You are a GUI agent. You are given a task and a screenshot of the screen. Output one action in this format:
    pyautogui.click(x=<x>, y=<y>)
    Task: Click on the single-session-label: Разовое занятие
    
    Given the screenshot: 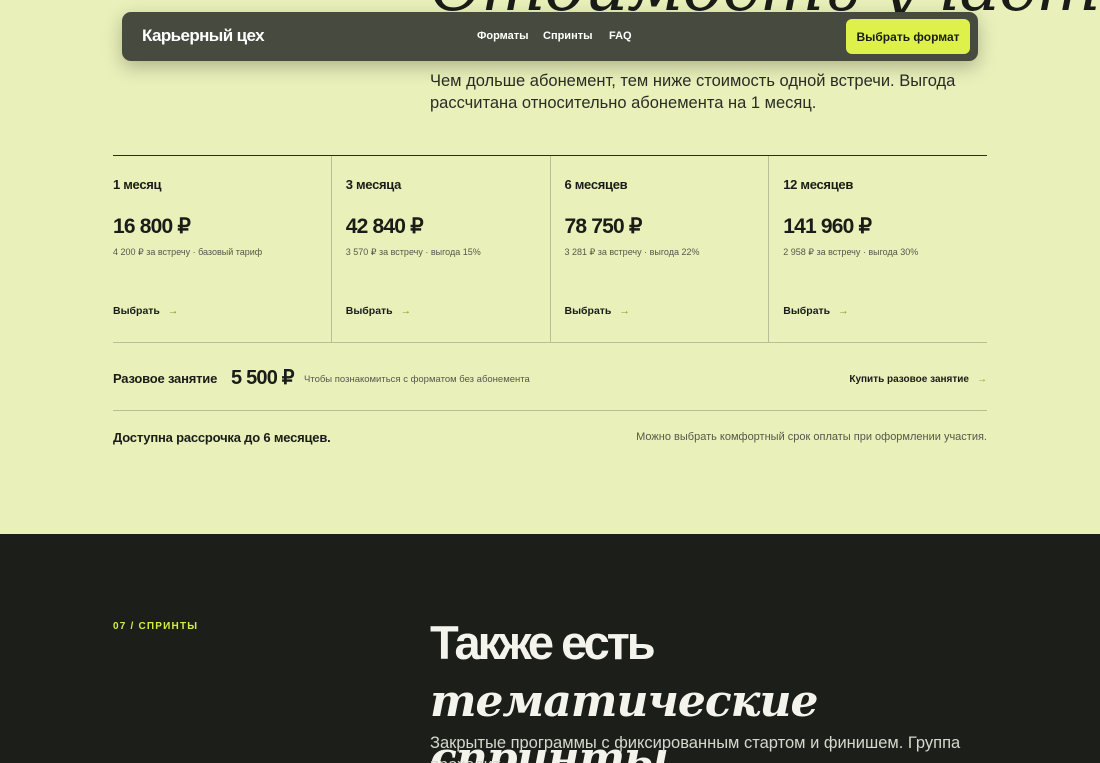 What is the action you would take?
    pyautogui.click(x=165, y=378)
    